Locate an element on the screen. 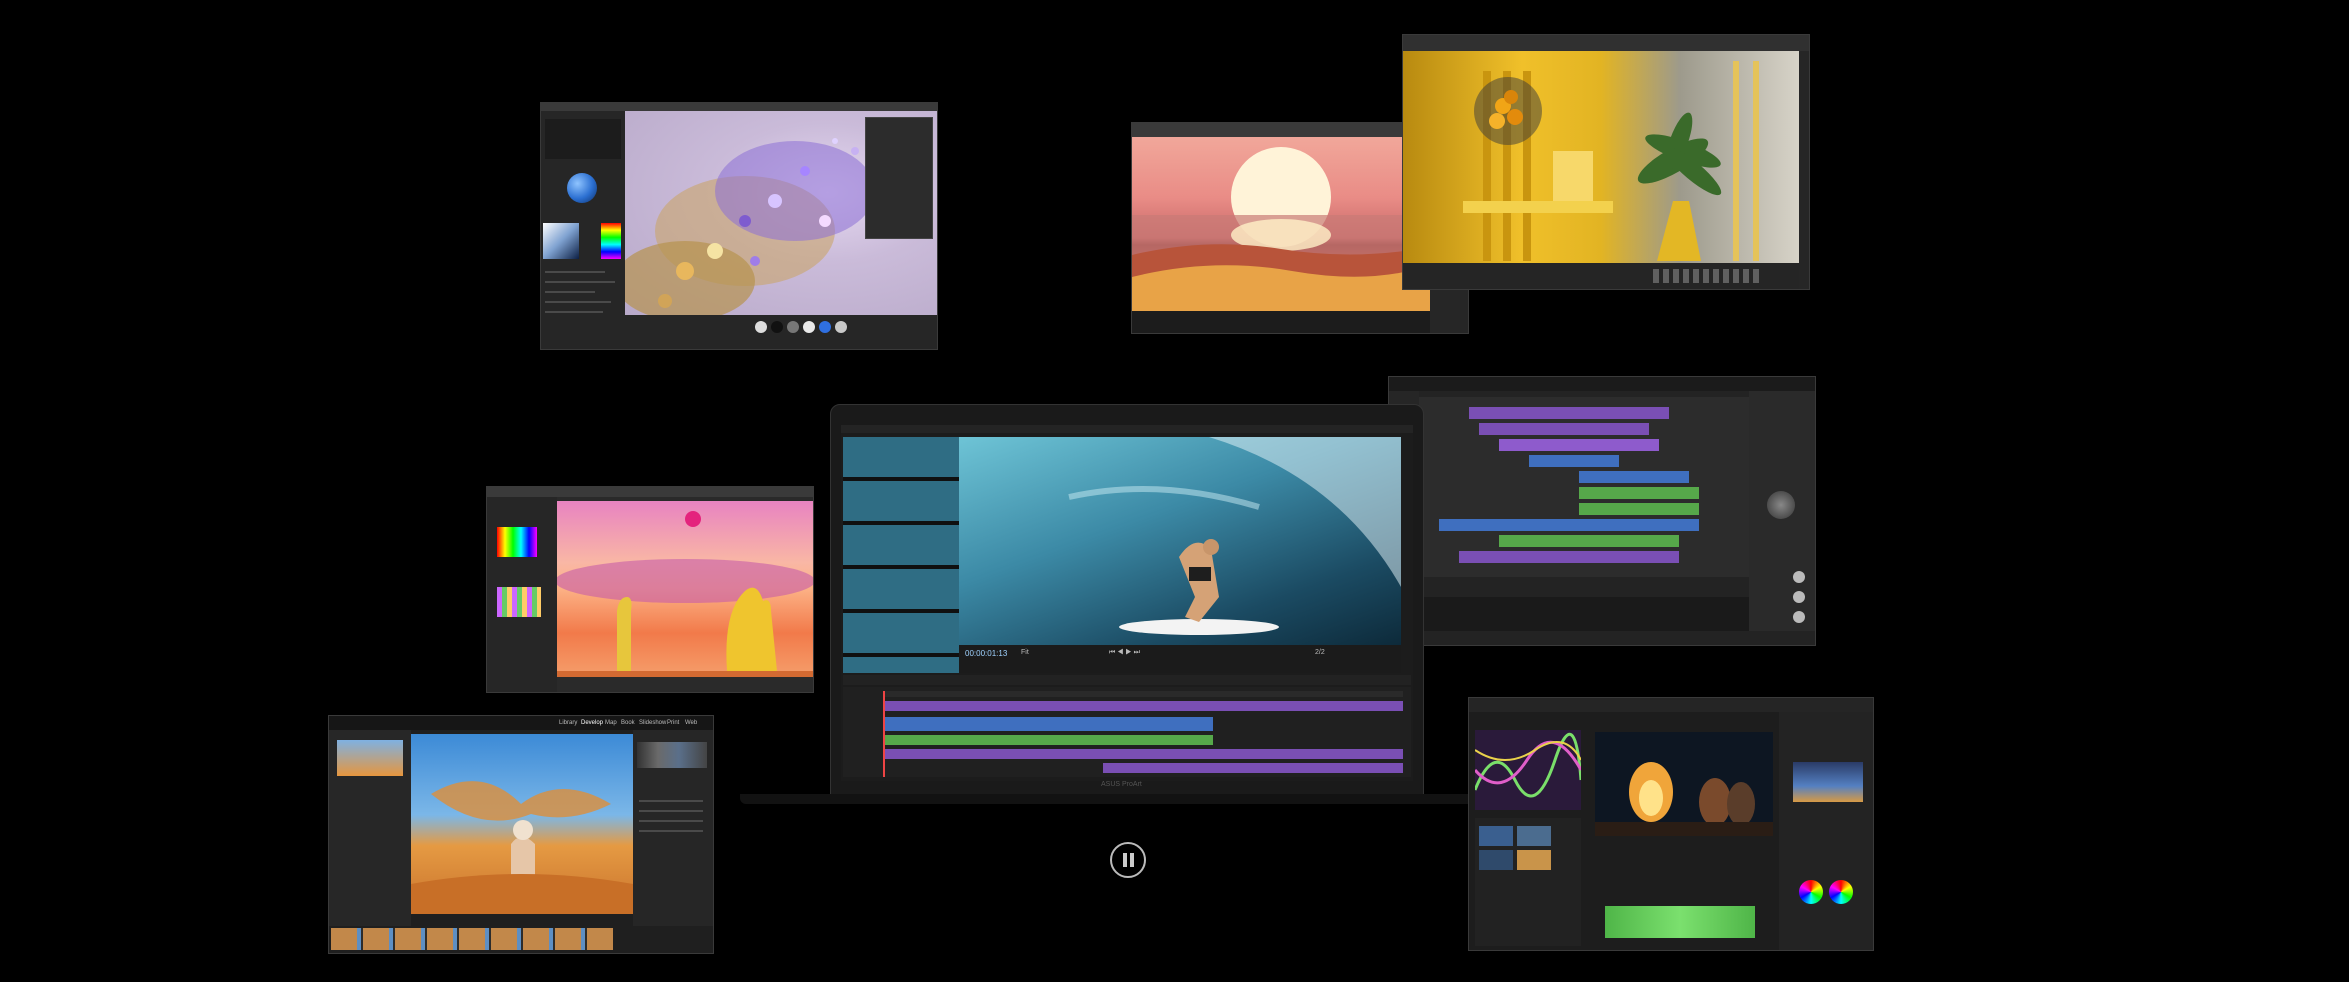 The height and width of the screenshot is (982, 2349). module-book: Book is located at coordinates (628, 723).